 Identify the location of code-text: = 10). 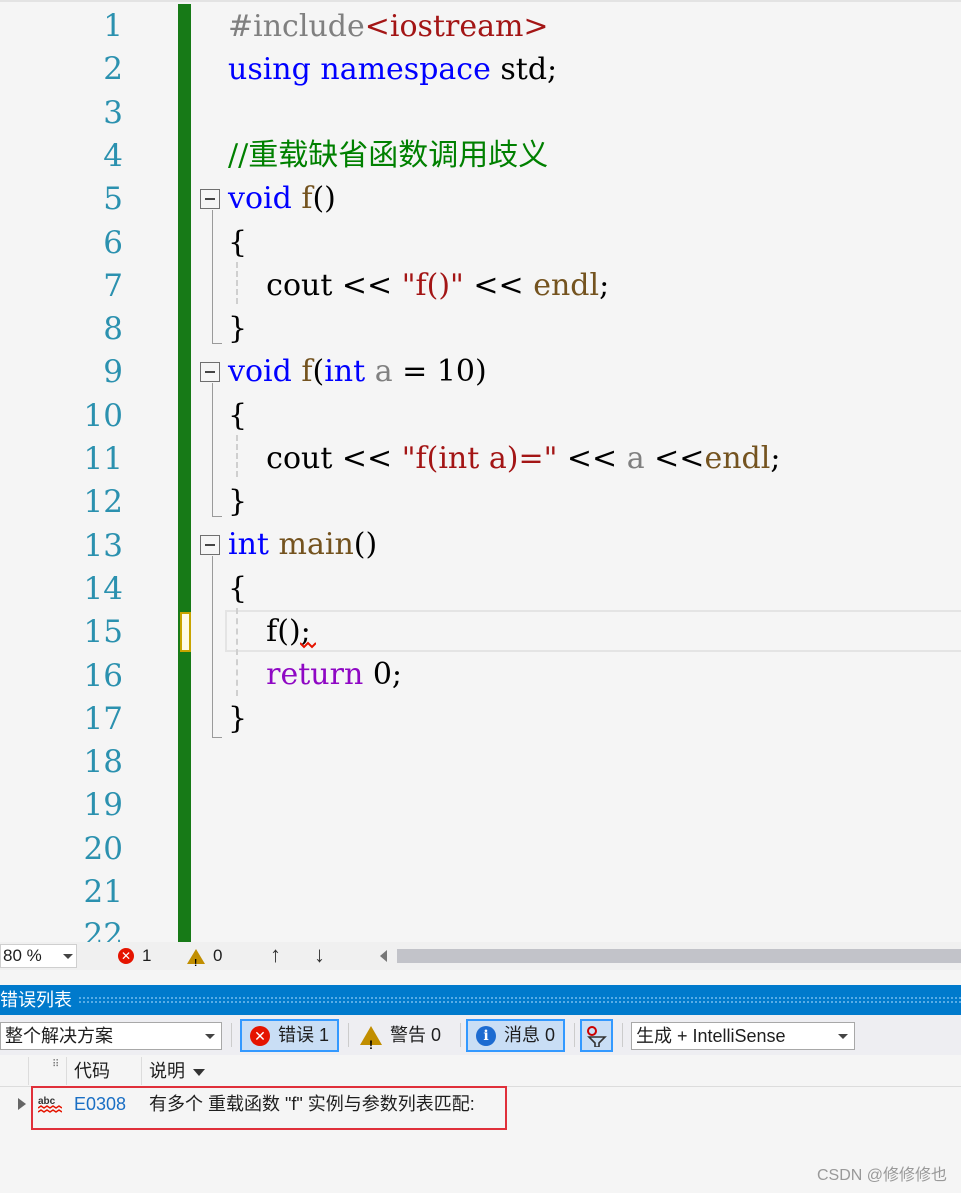
(439, 371).